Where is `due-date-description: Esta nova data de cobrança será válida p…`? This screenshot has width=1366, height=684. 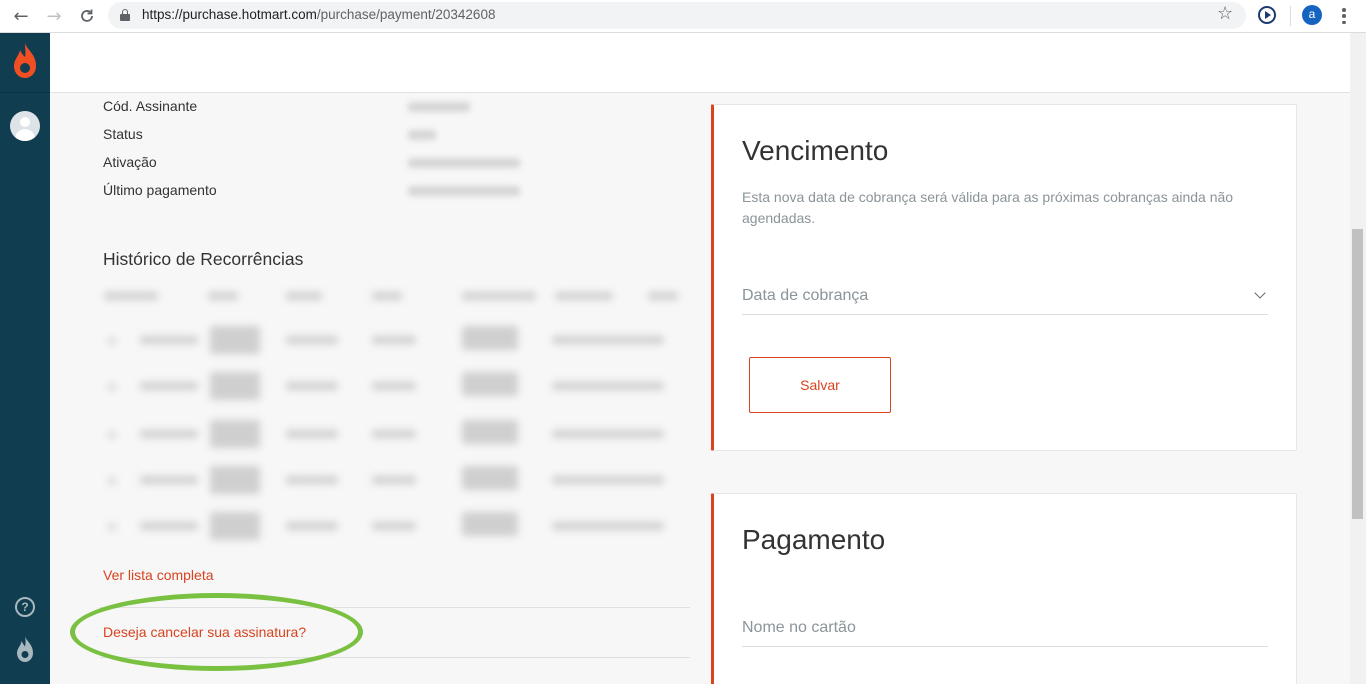
due-date-description: Esta nova data de cobrança será válida p… is located at coordinates (988, 207).